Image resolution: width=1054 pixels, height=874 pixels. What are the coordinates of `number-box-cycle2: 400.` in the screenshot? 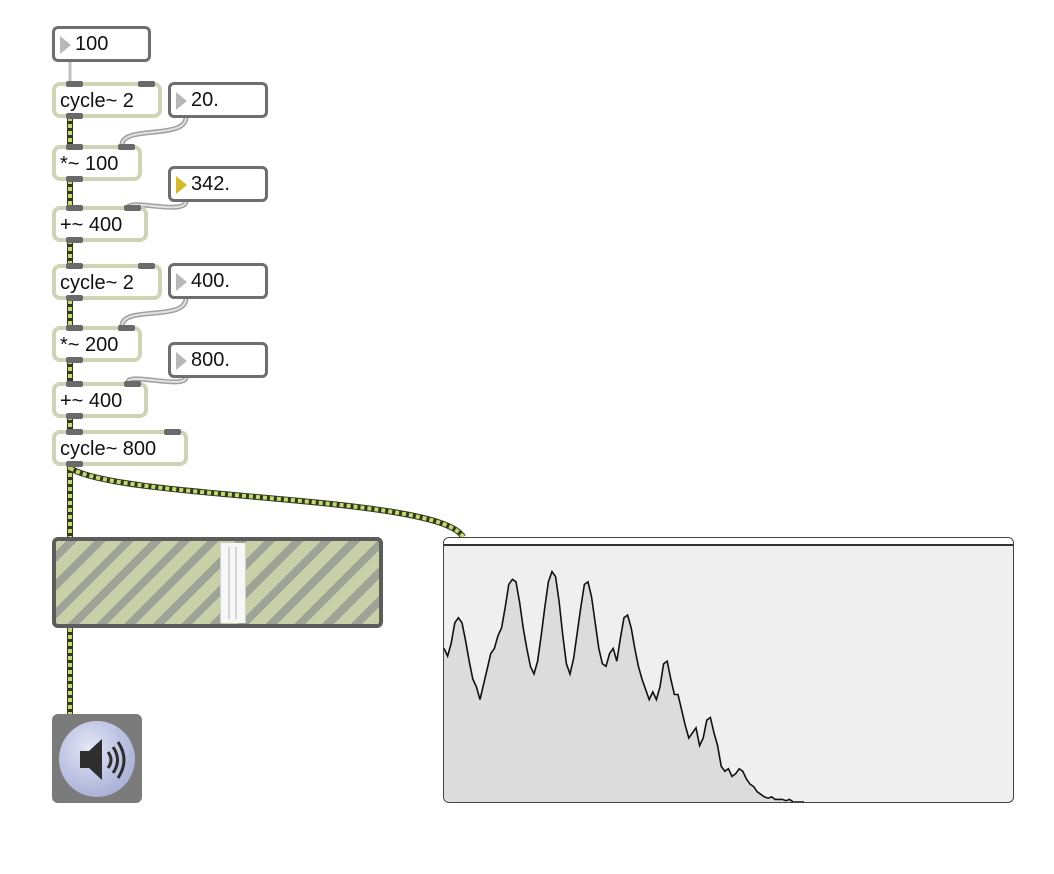 It's located at (218, 281).